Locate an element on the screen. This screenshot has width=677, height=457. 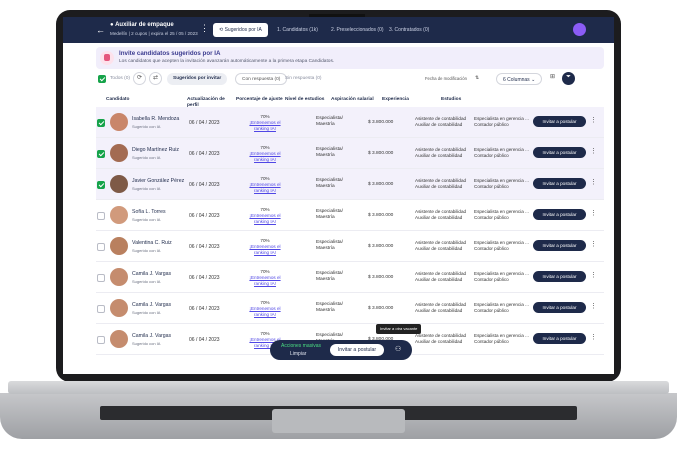
laptop-hinge is located at coordinates (338, 387).